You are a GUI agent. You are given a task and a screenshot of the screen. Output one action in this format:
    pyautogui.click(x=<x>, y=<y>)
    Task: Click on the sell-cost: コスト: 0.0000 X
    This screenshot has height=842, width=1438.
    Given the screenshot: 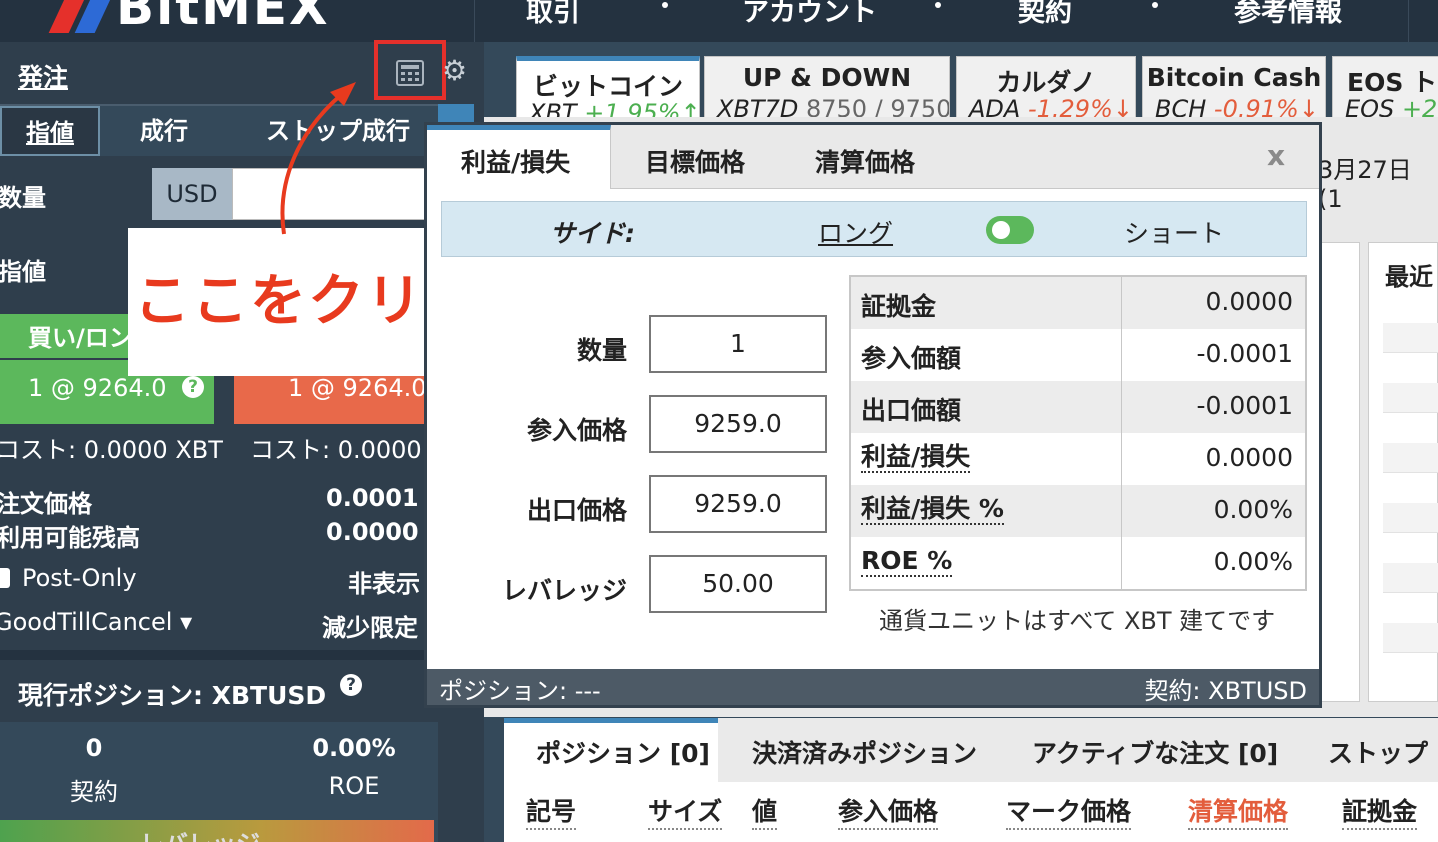 What is the action you would take?
    pyautogui.click(x=348, y=450)
    